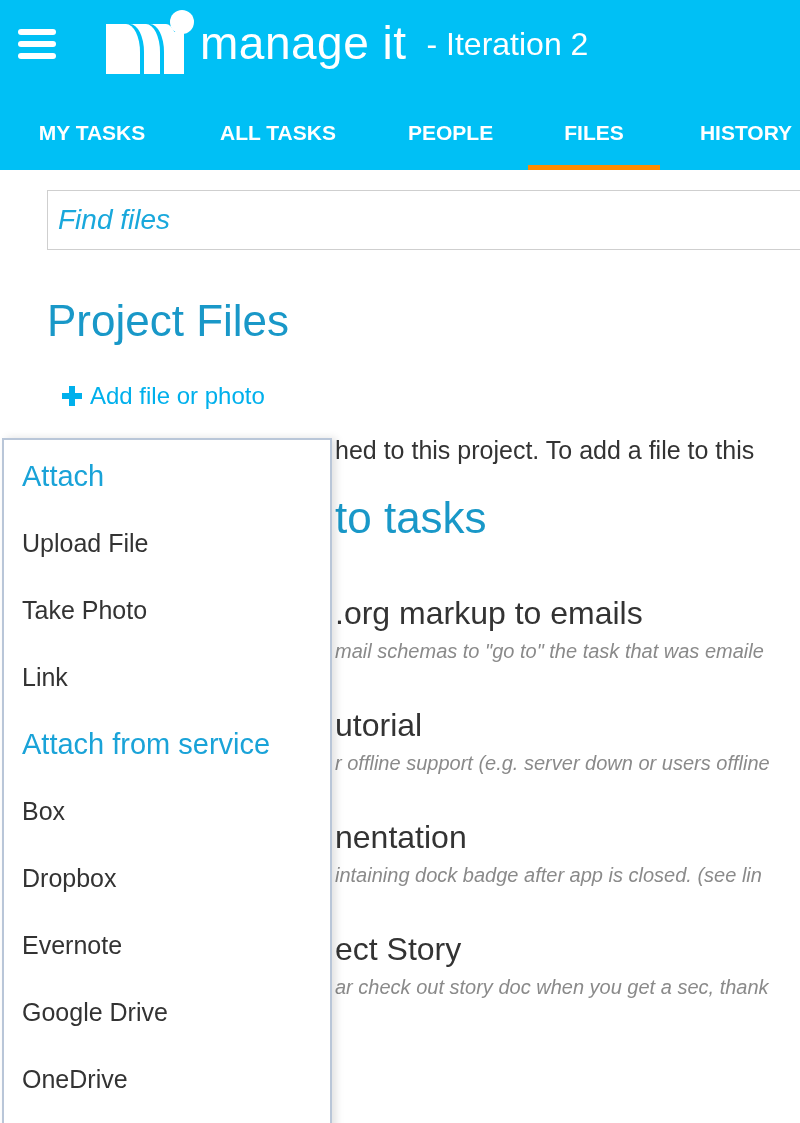  What do you see at coordinates (167, 1025) in the screenshot?
I see `menu-item: Google Drive` at bounding box center [167, 1025].